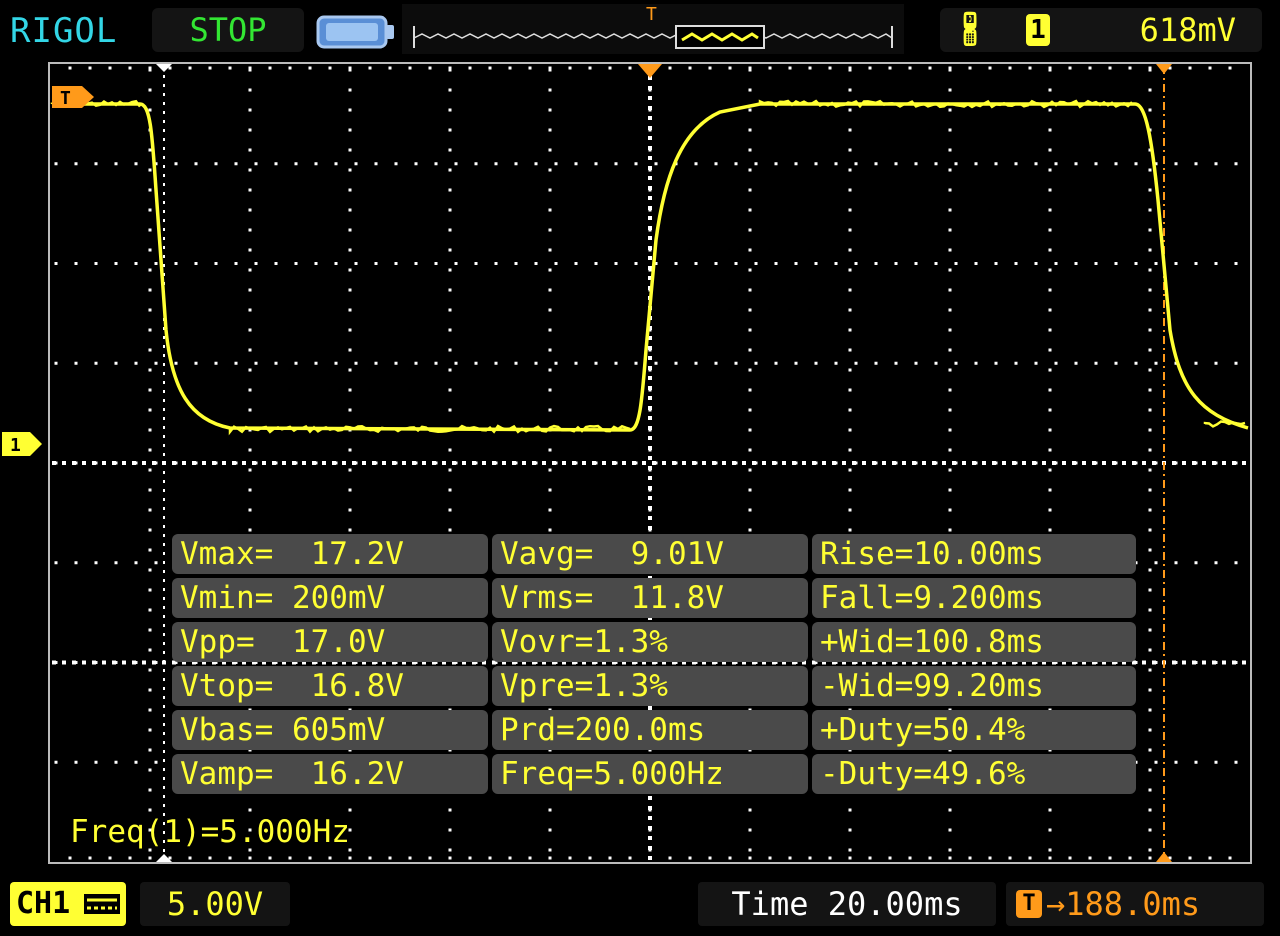 This screenshot has width=1280, height=936. I want to click on timebase-readout: Time 20.00ms, so click(847, 904).